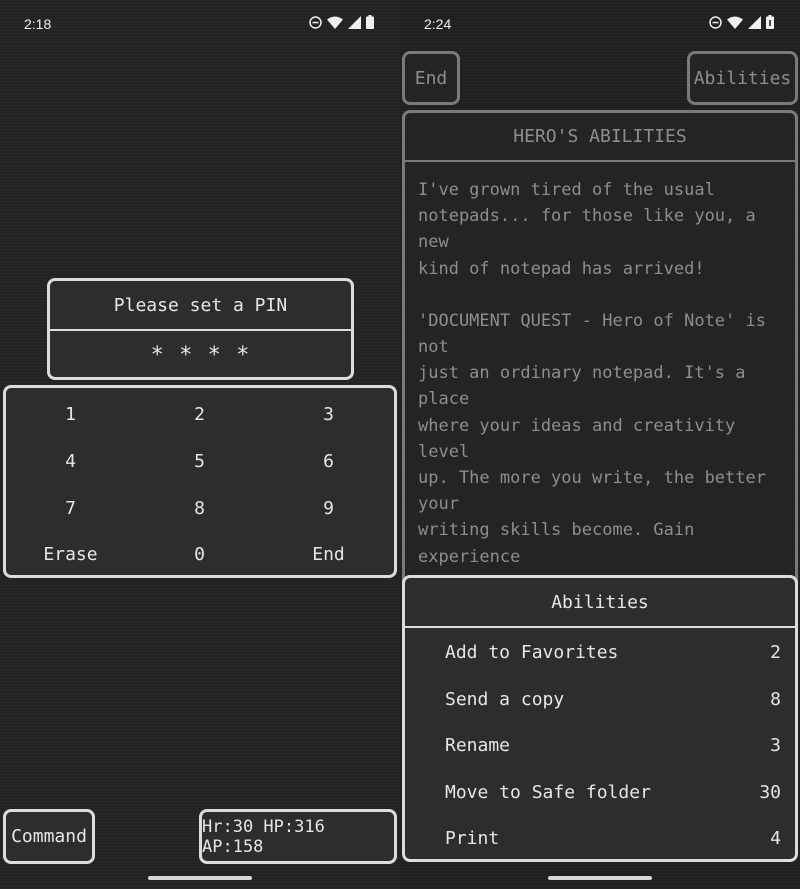 The width and height of the screenshot is (800, 889). I want to click on panel-title: HERO'S ABILITIES, so click(600, 137).